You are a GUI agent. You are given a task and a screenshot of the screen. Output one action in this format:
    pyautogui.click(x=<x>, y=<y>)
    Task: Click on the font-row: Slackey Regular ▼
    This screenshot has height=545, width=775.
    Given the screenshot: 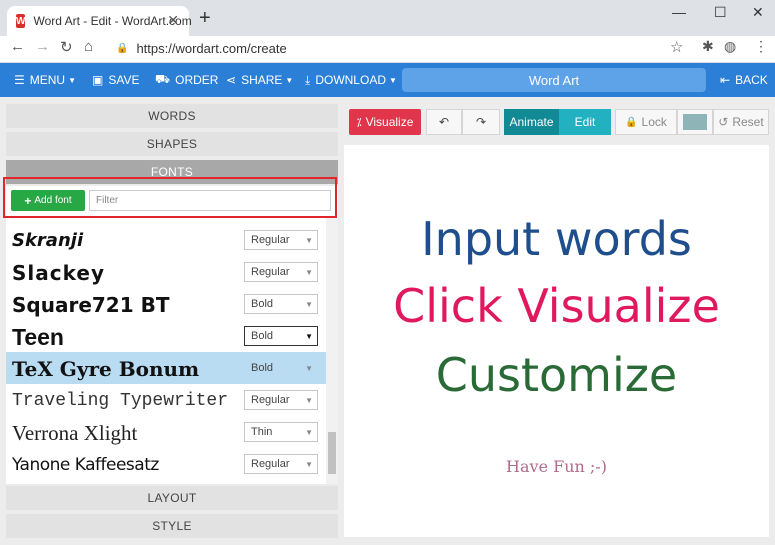 What is the action you would take?
    pyautogui.click(x=166, y=272)
    